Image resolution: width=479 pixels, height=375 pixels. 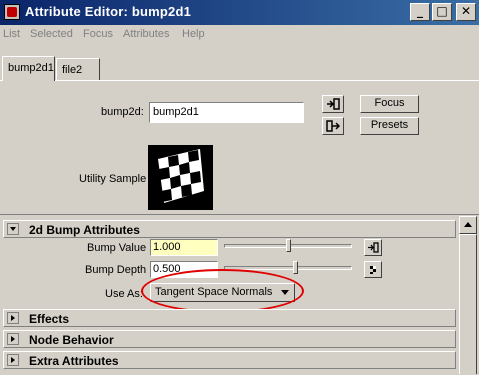 I want to click on menu-list: List, so click(x=11, y=34).